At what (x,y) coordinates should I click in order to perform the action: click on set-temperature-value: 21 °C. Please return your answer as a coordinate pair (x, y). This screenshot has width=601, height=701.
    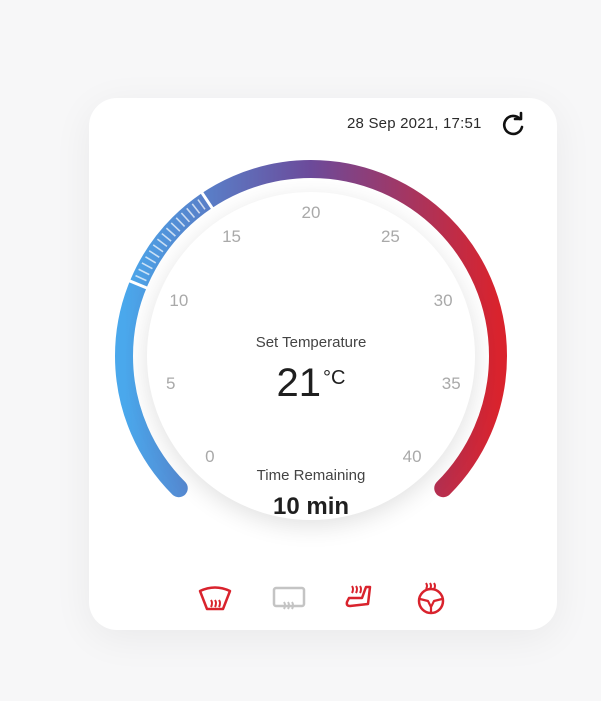
    Looking at the image, I should click on (311, 383).